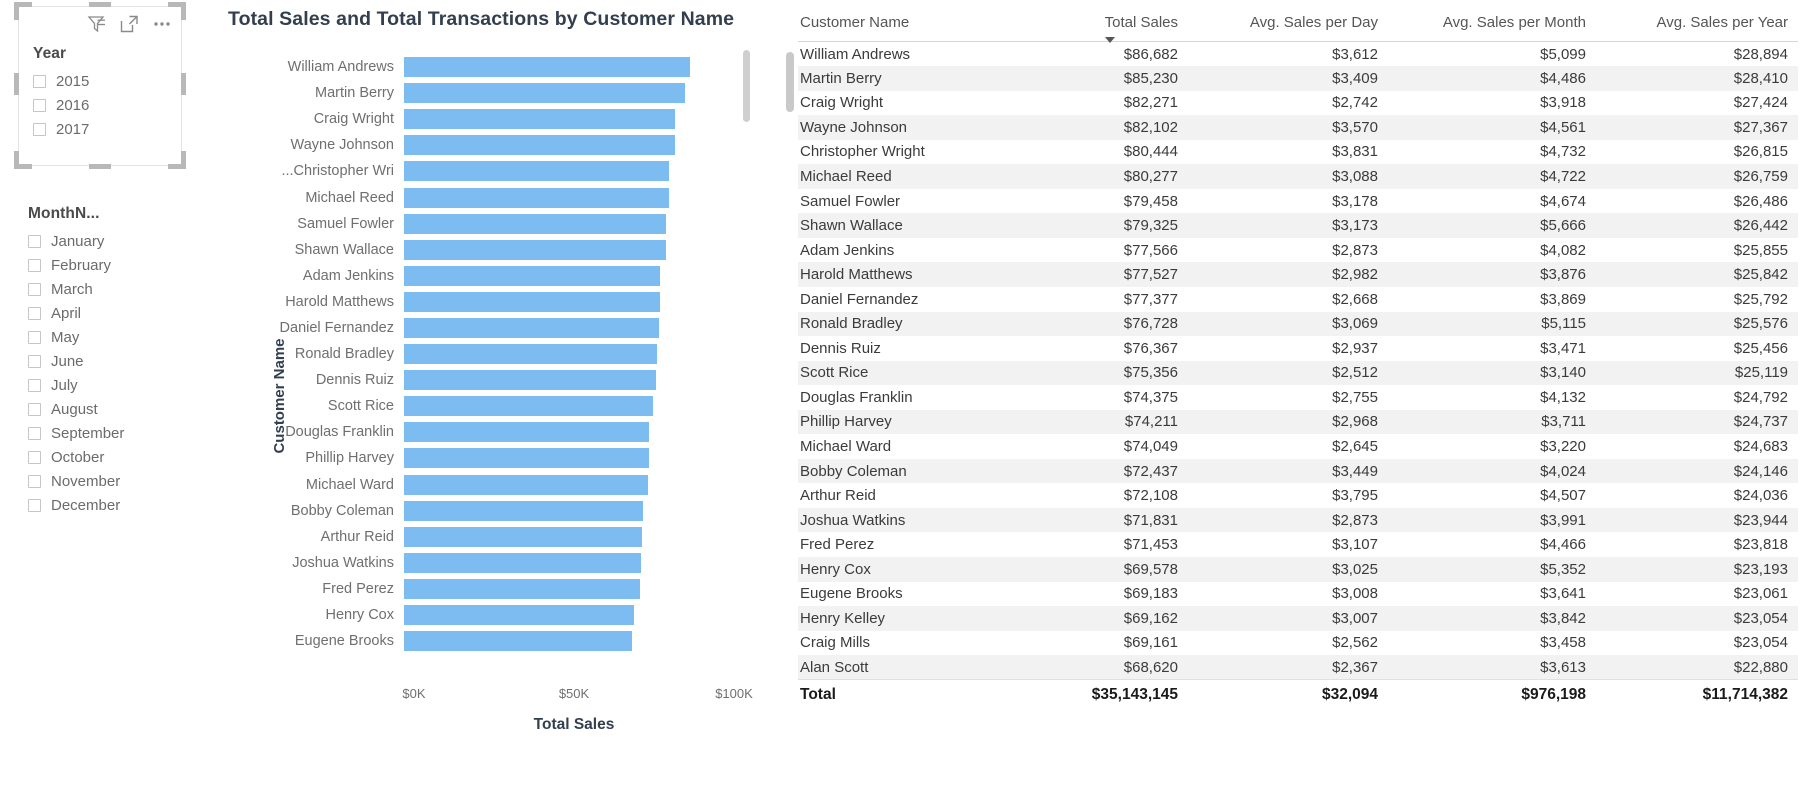 This screenshot has width=1810, height=811. What do you see at coordinates (1298, 176) in the screenshot?
I see `table-row: Michael Reed $80,277 $3,088 $4,722 $26,759` at bounding box center [1298, 176].